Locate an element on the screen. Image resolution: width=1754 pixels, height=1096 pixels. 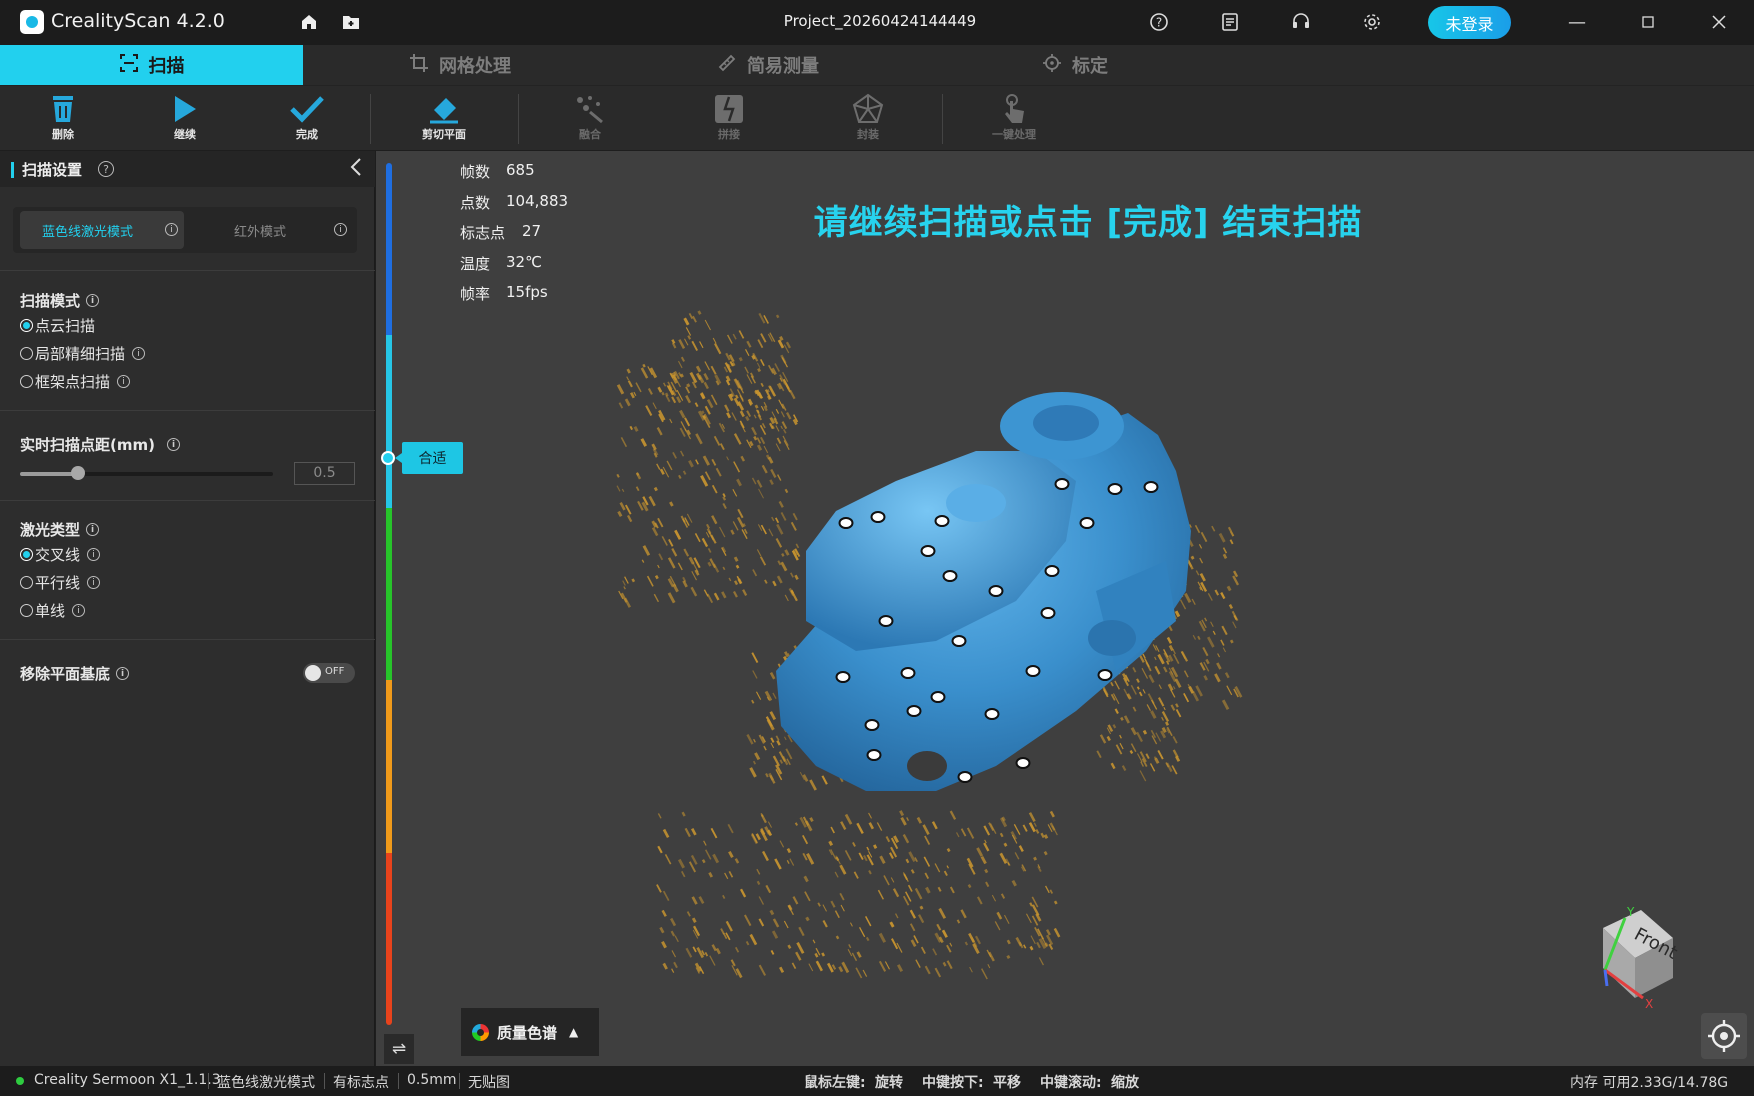
blue-laser-mode-button: 蓝色线激光模式 i is located at coordinates (102, 230).